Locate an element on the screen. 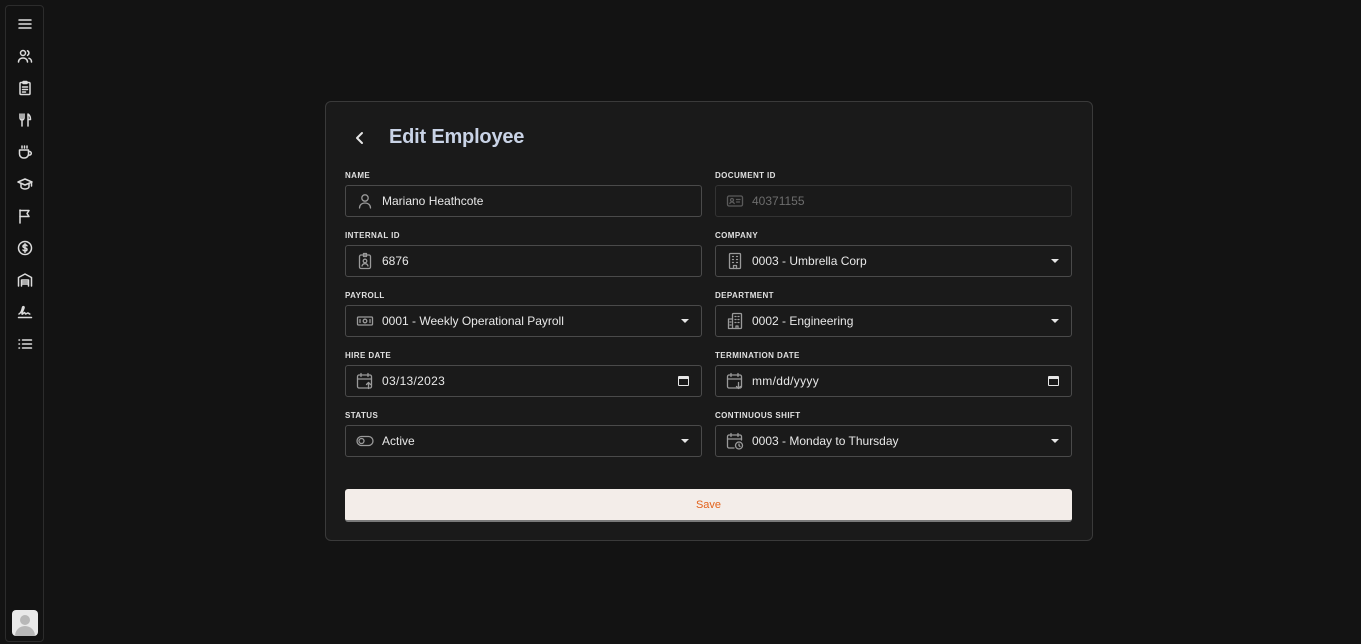 This screenshot has width=1361, height=644. hire-date-label: HIRE DATE is located at coordinates (368, 355).